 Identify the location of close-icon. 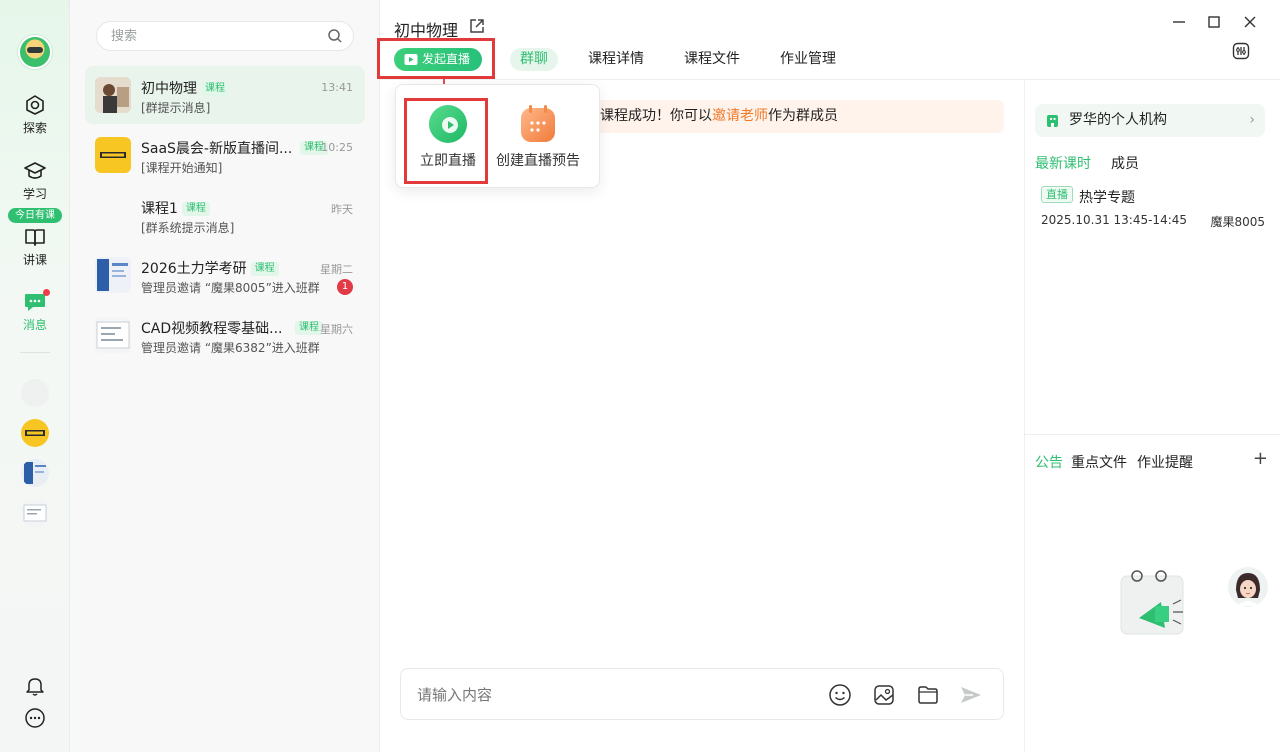
(1250, 22).